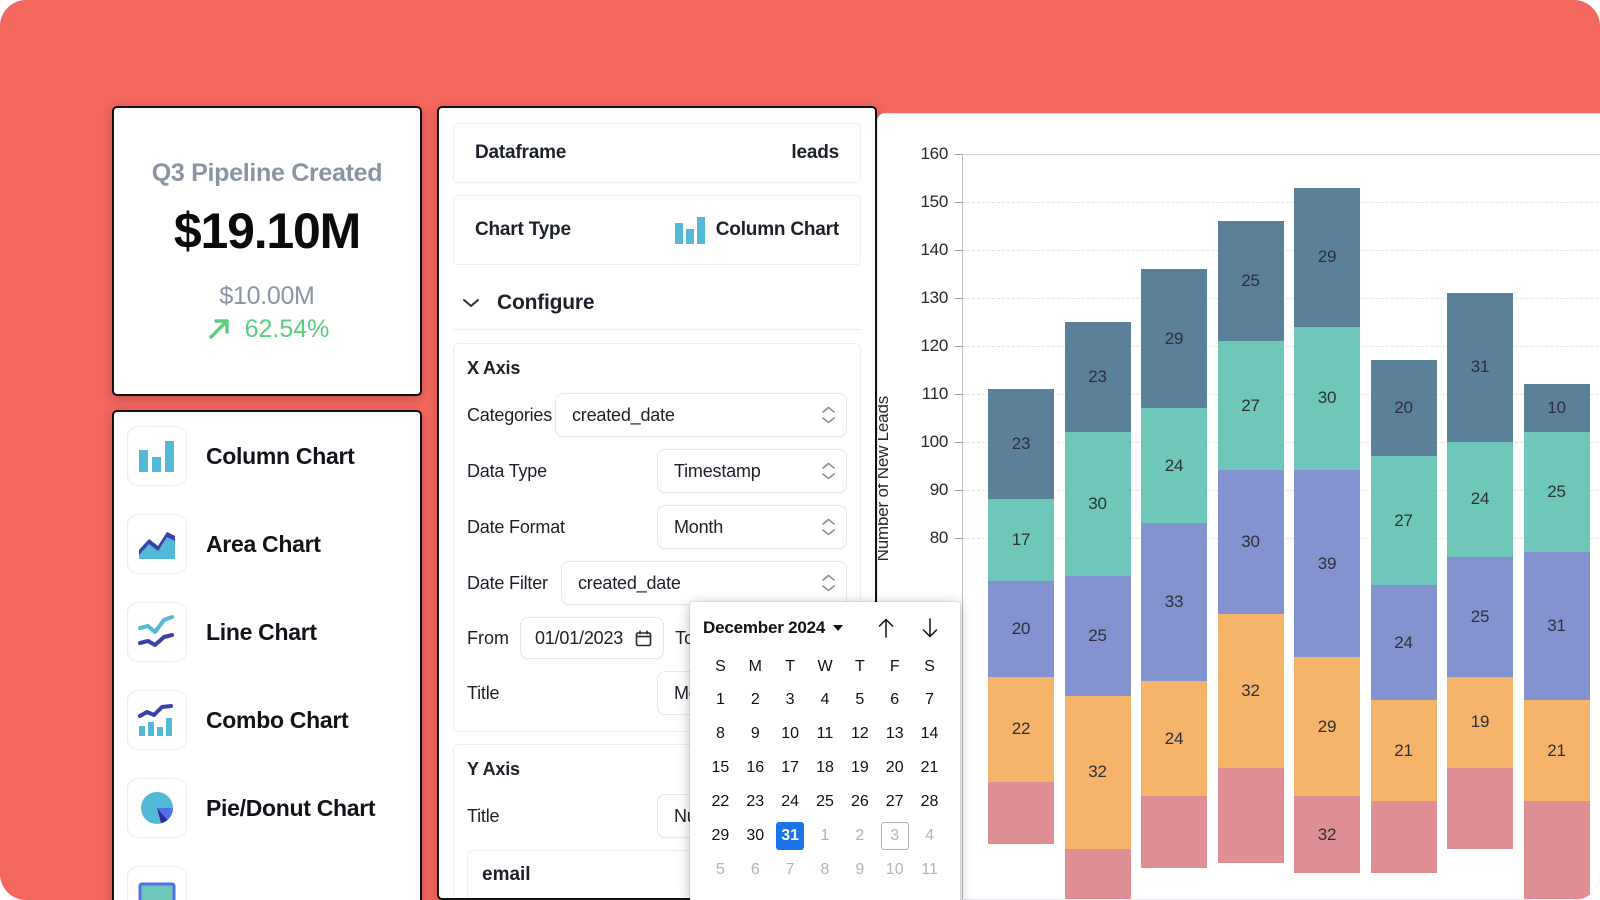  What do you see at coordinates (755, 768) in the screenshot?
I see `date-picker-day: 16` at bounding box center [755, 768].